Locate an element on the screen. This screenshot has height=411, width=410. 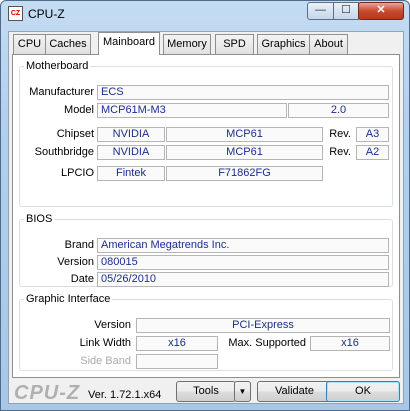
graphic-version-value: PCI-Express is located at coordinates (263, 325).